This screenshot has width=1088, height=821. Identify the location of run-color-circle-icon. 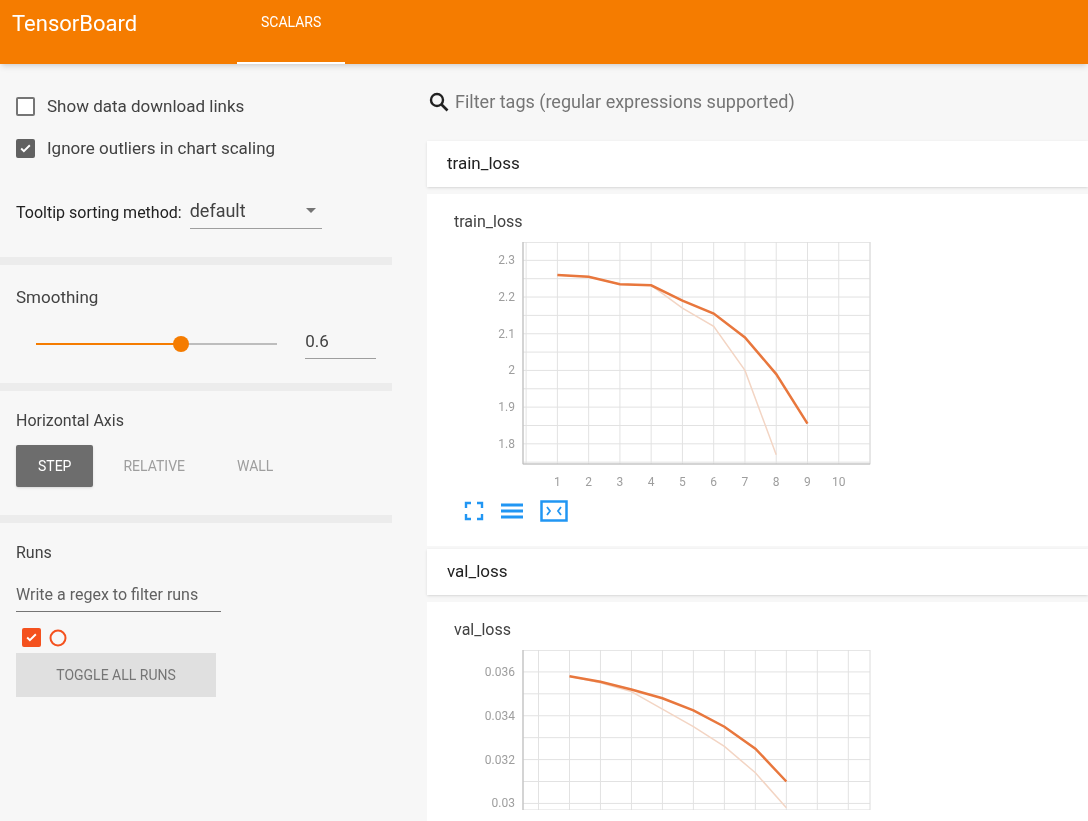
(58, 637).